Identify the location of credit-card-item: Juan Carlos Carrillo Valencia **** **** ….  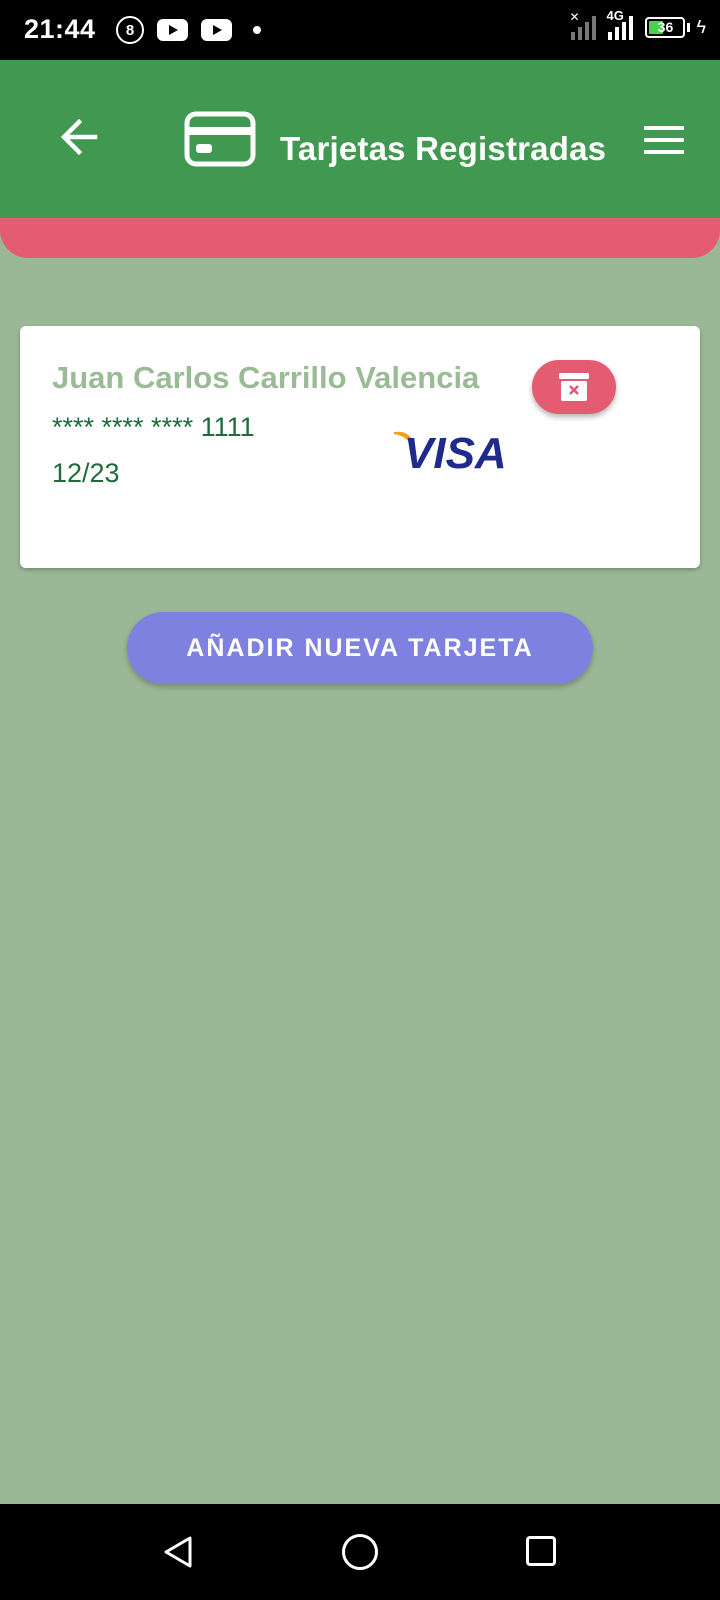
(360, 447).